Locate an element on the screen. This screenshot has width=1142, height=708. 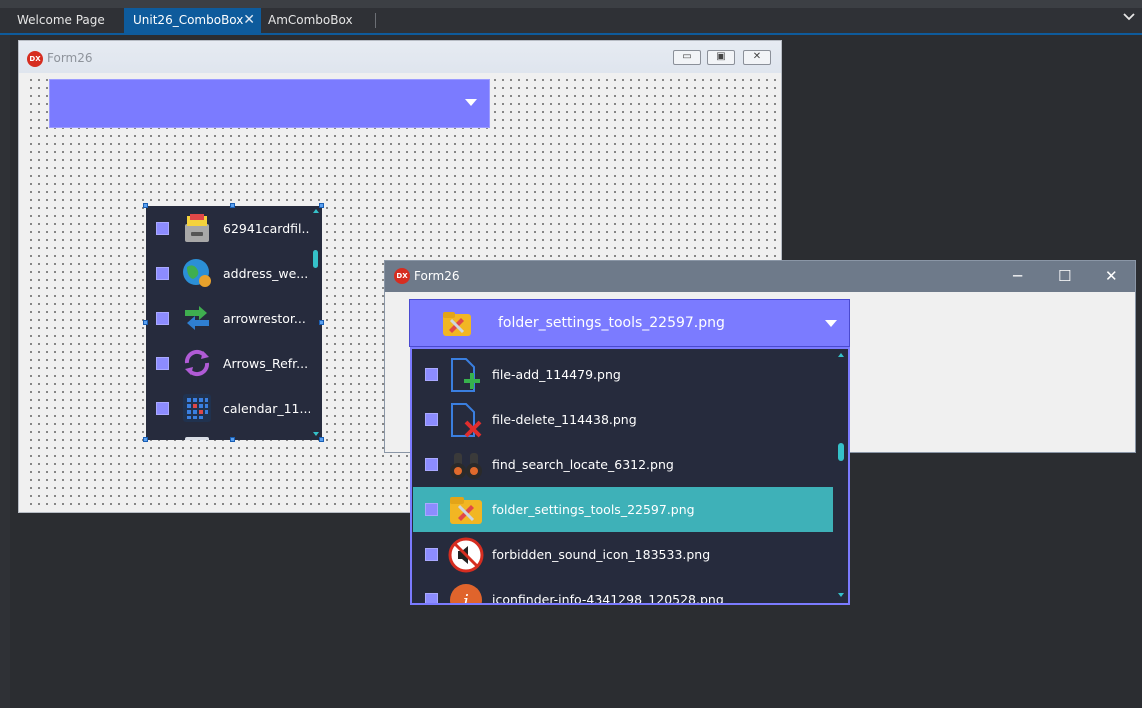
combo-selected-text: folder_settings_tools_22597.png is located at coordinates (611, 323).